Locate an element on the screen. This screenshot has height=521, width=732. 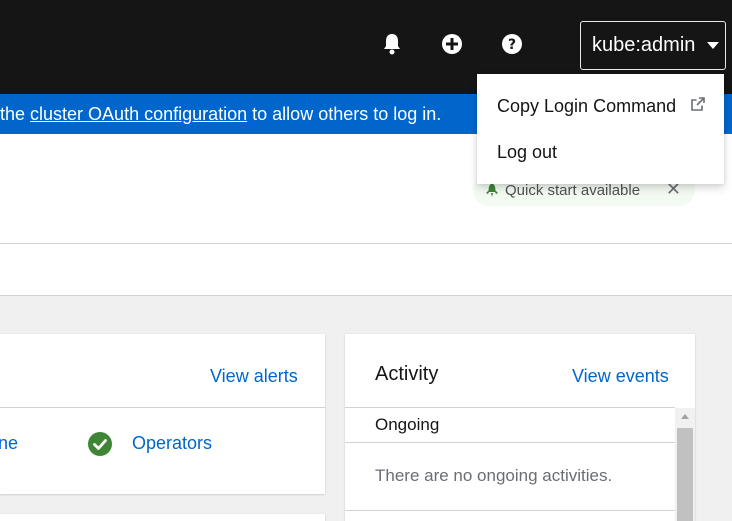
question-circle-icon: ? is located at coordinates (512, 44).